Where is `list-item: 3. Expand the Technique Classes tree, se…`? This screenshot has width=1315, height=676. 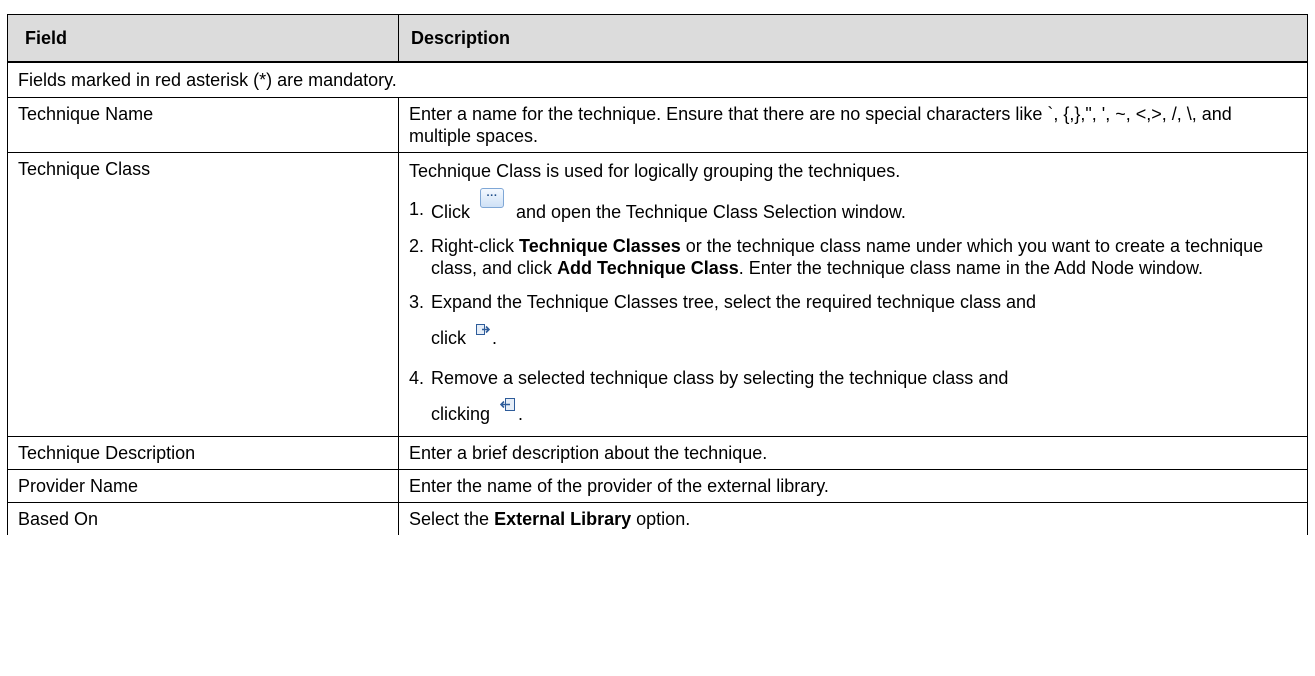 list-item: 3. Expand the Technique Classes tree, se… is located at coordinates (723, 320).